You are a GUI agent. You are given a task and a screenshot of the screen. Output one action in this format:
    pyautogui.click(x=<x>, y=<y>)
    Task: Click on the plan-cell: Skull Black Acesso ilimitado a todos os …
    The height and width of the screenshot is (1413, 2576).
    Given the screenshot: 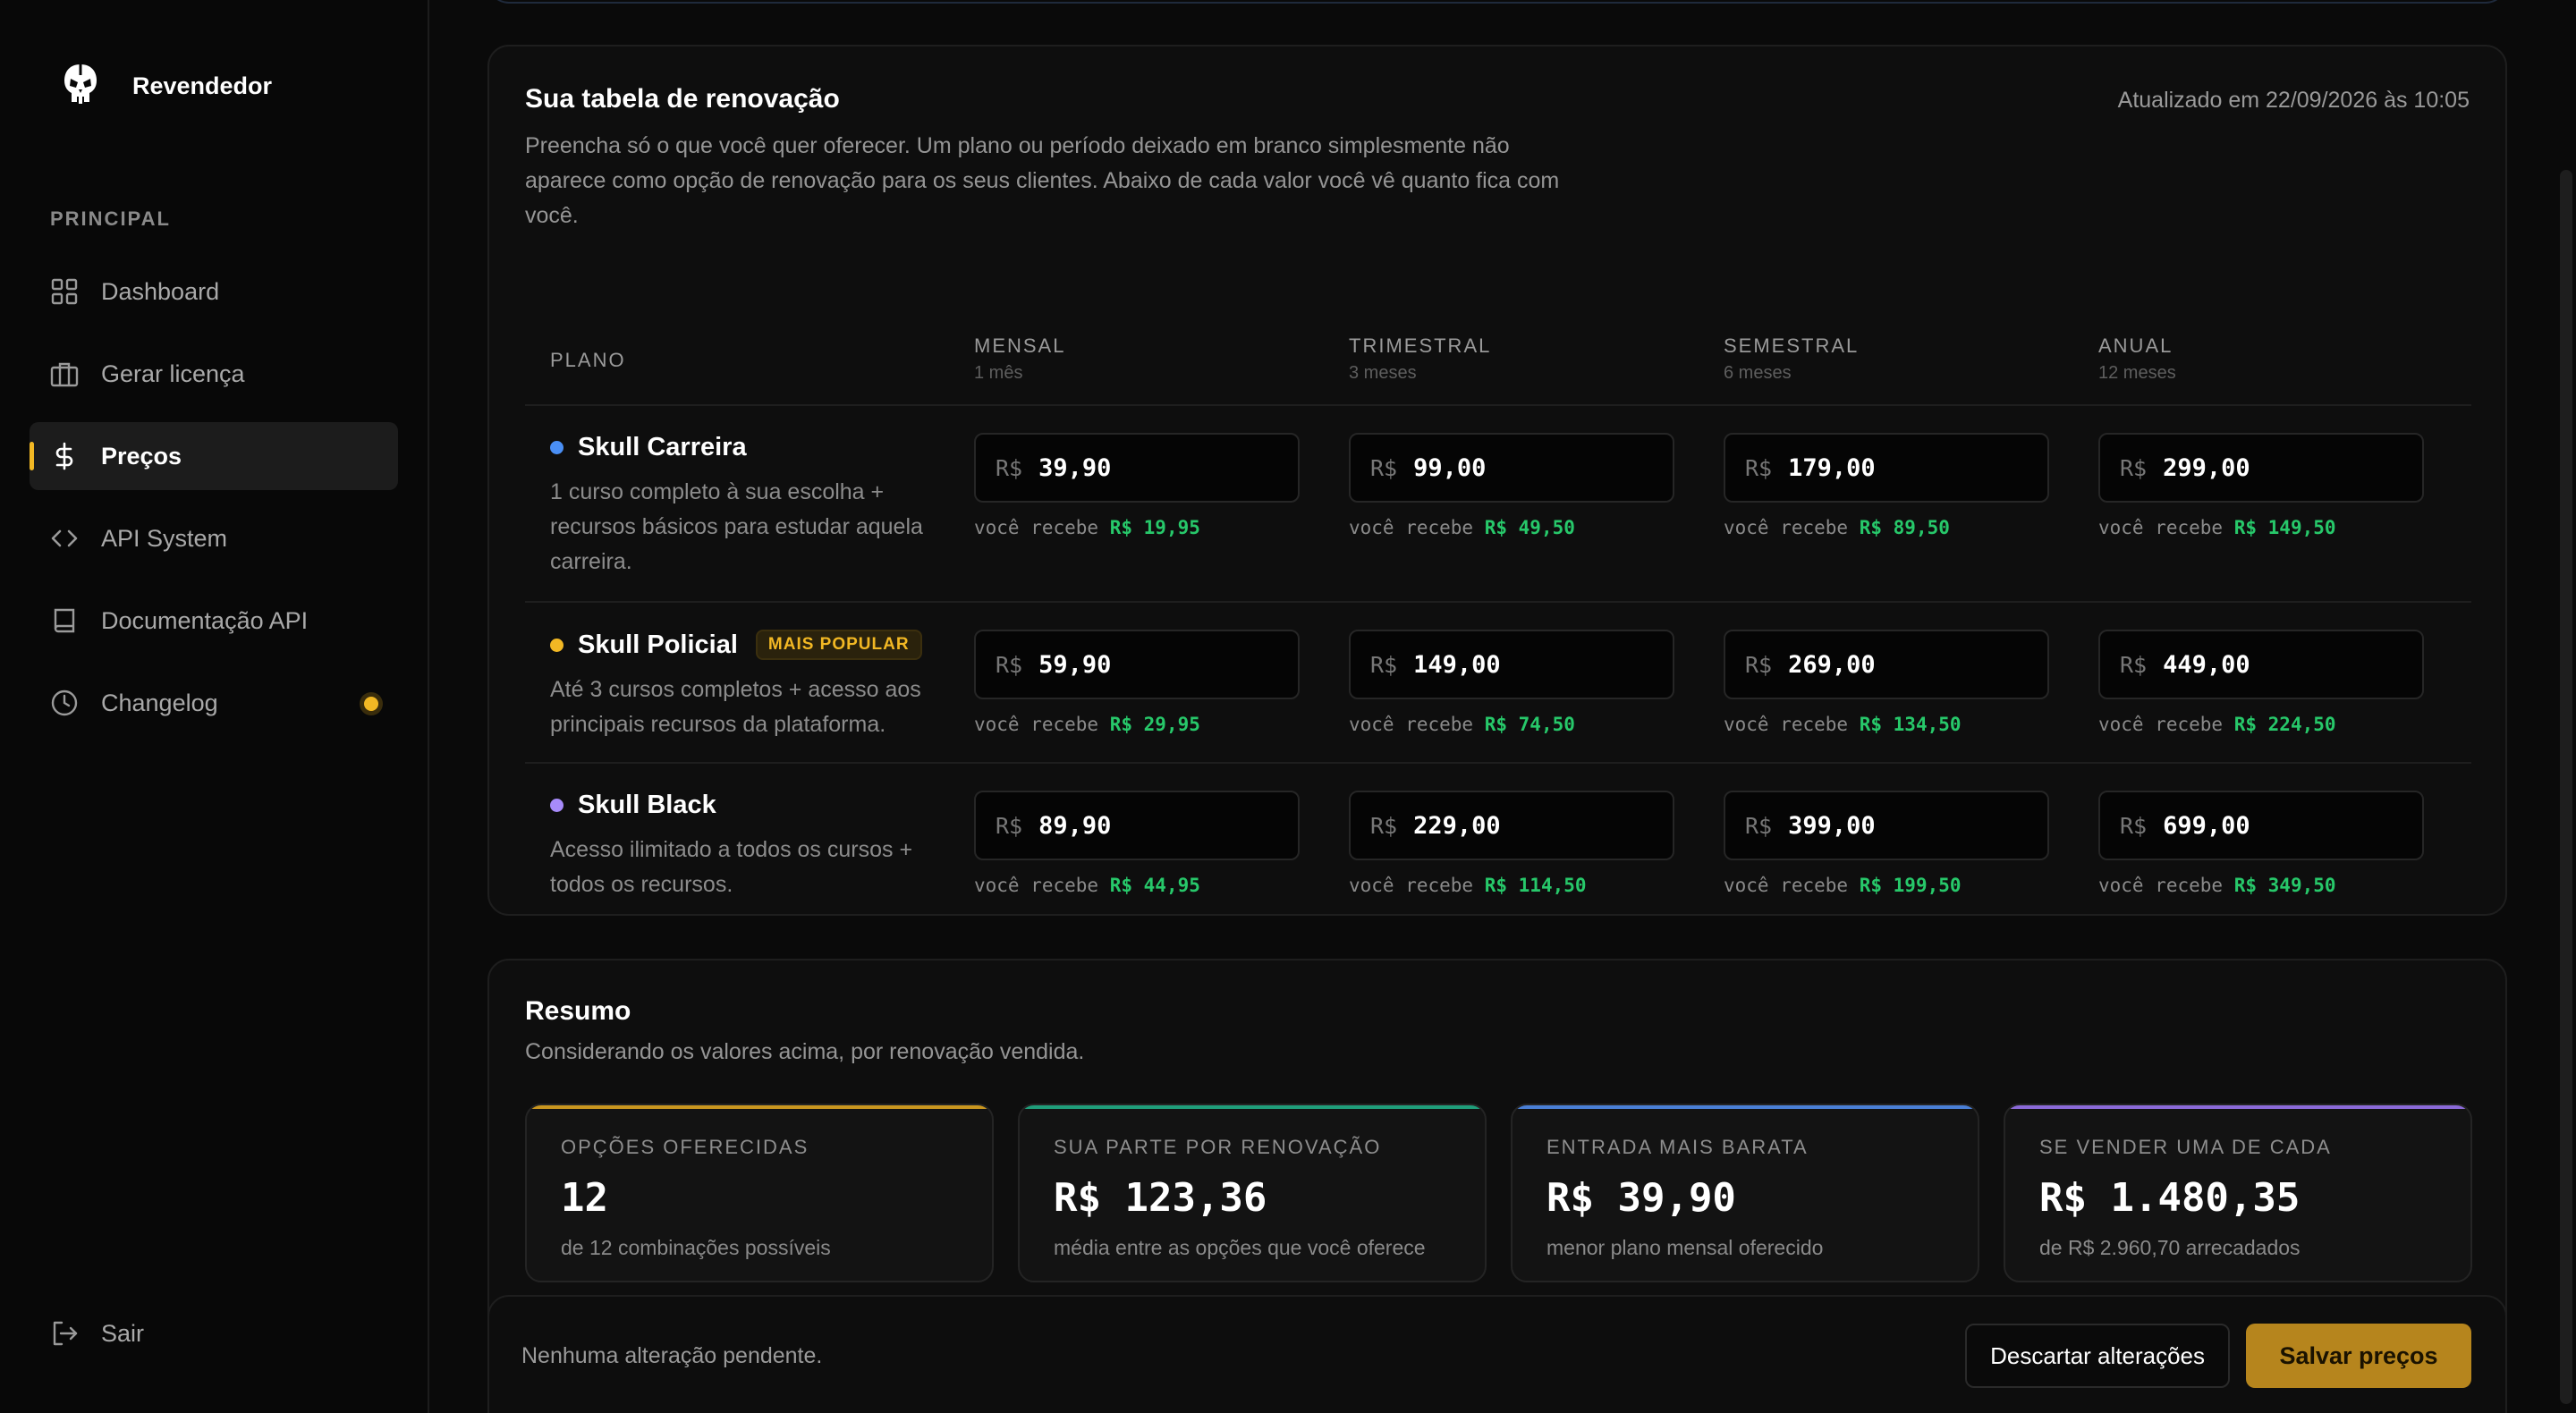 What is the action you would take?
    pyautogui.click(x=756, y=846)
    